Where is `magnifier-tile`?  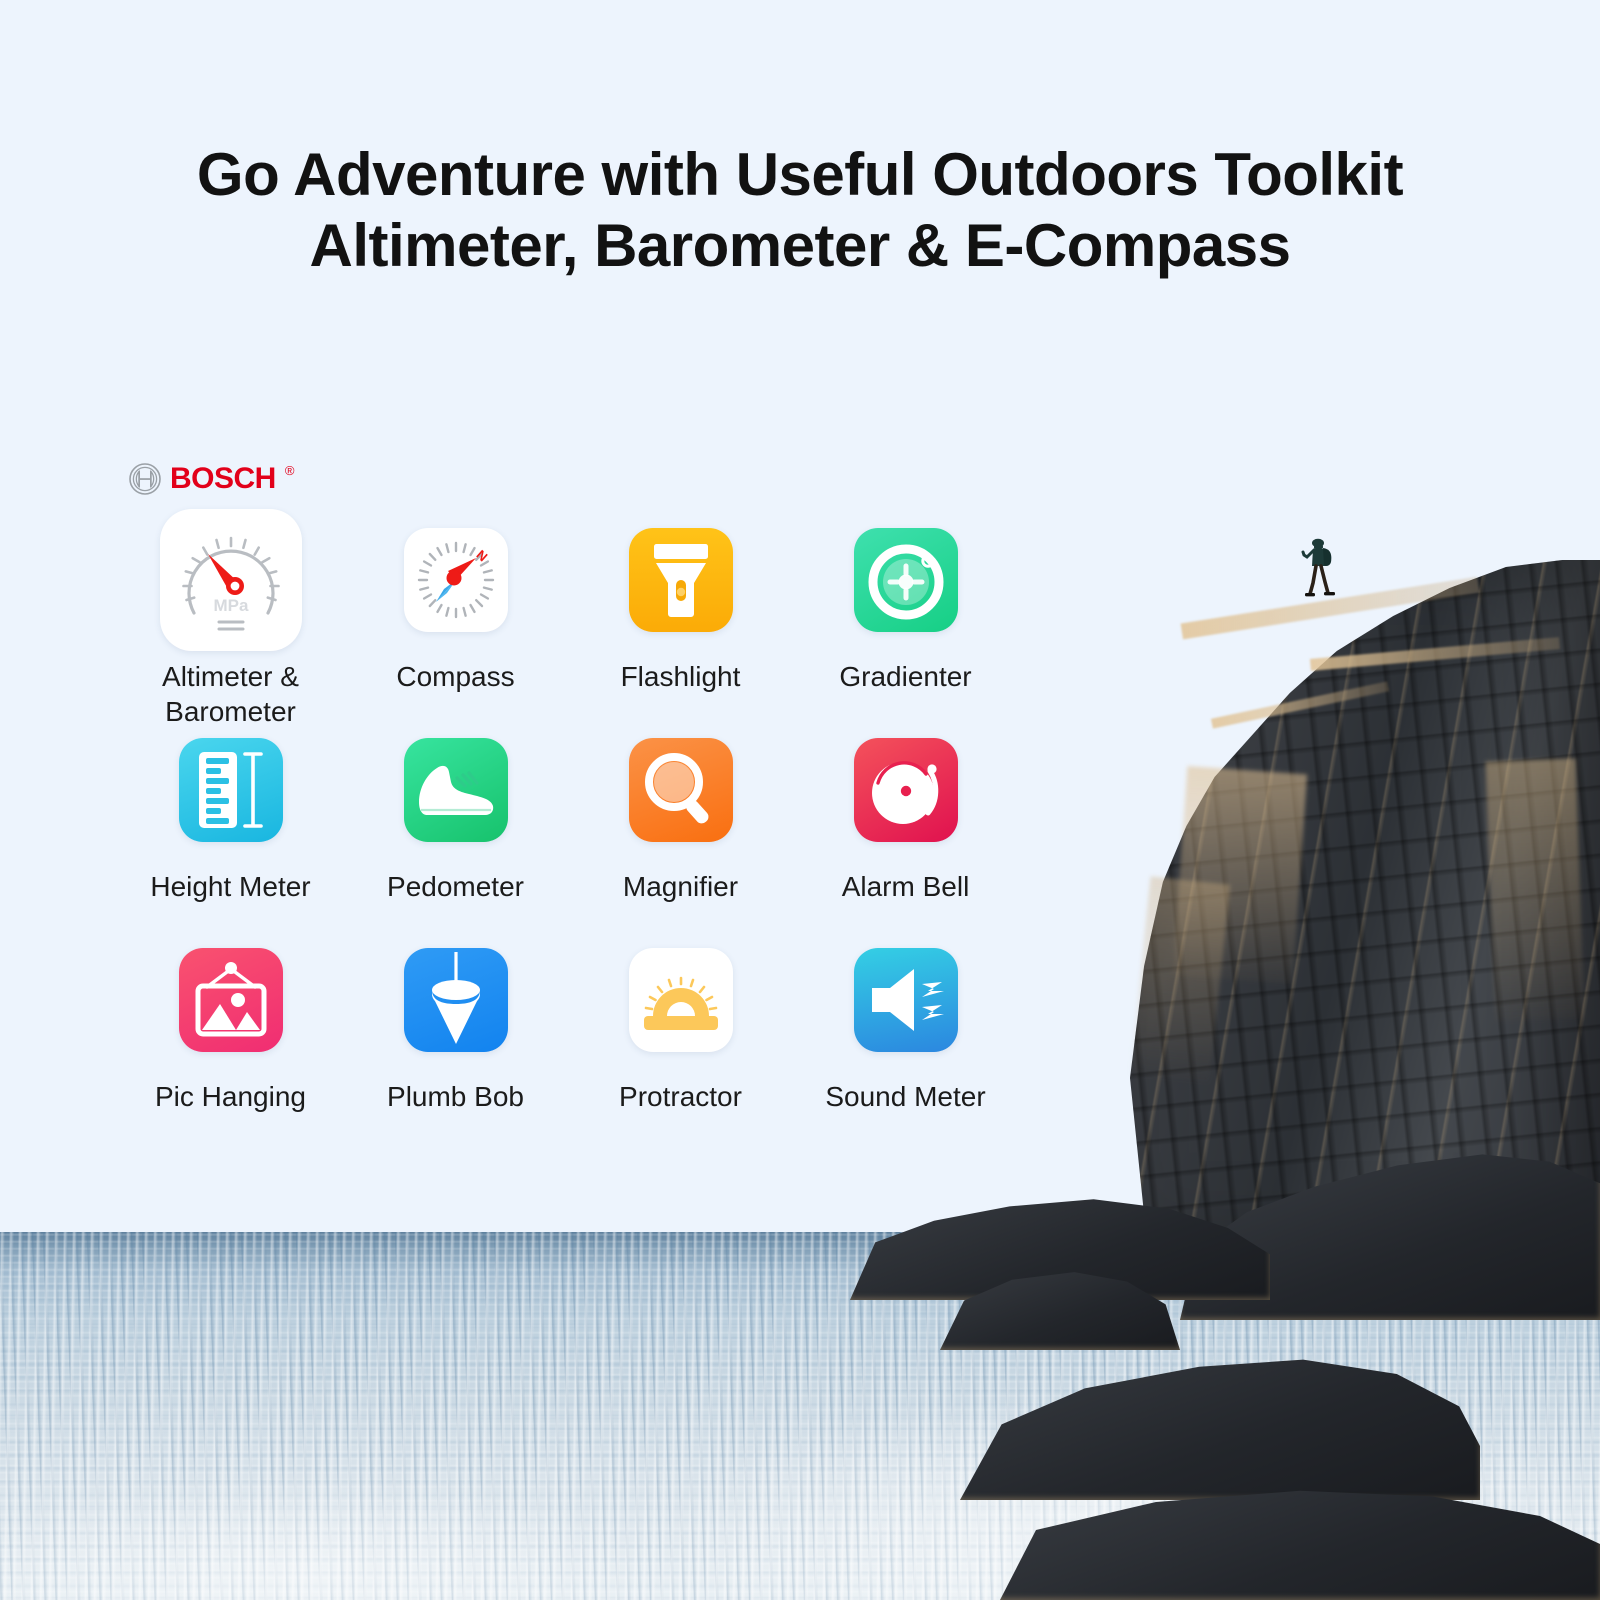 magnifier-tile is located at coordinates (680, 790).